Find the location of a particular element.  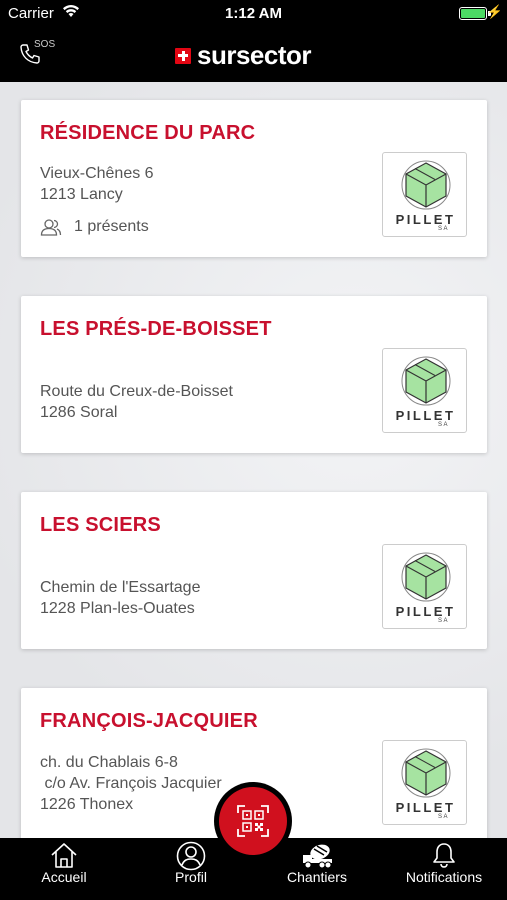

site-address: Route du Creux-de-Boisset 1286 Soral is located at coordinates (136, 402).